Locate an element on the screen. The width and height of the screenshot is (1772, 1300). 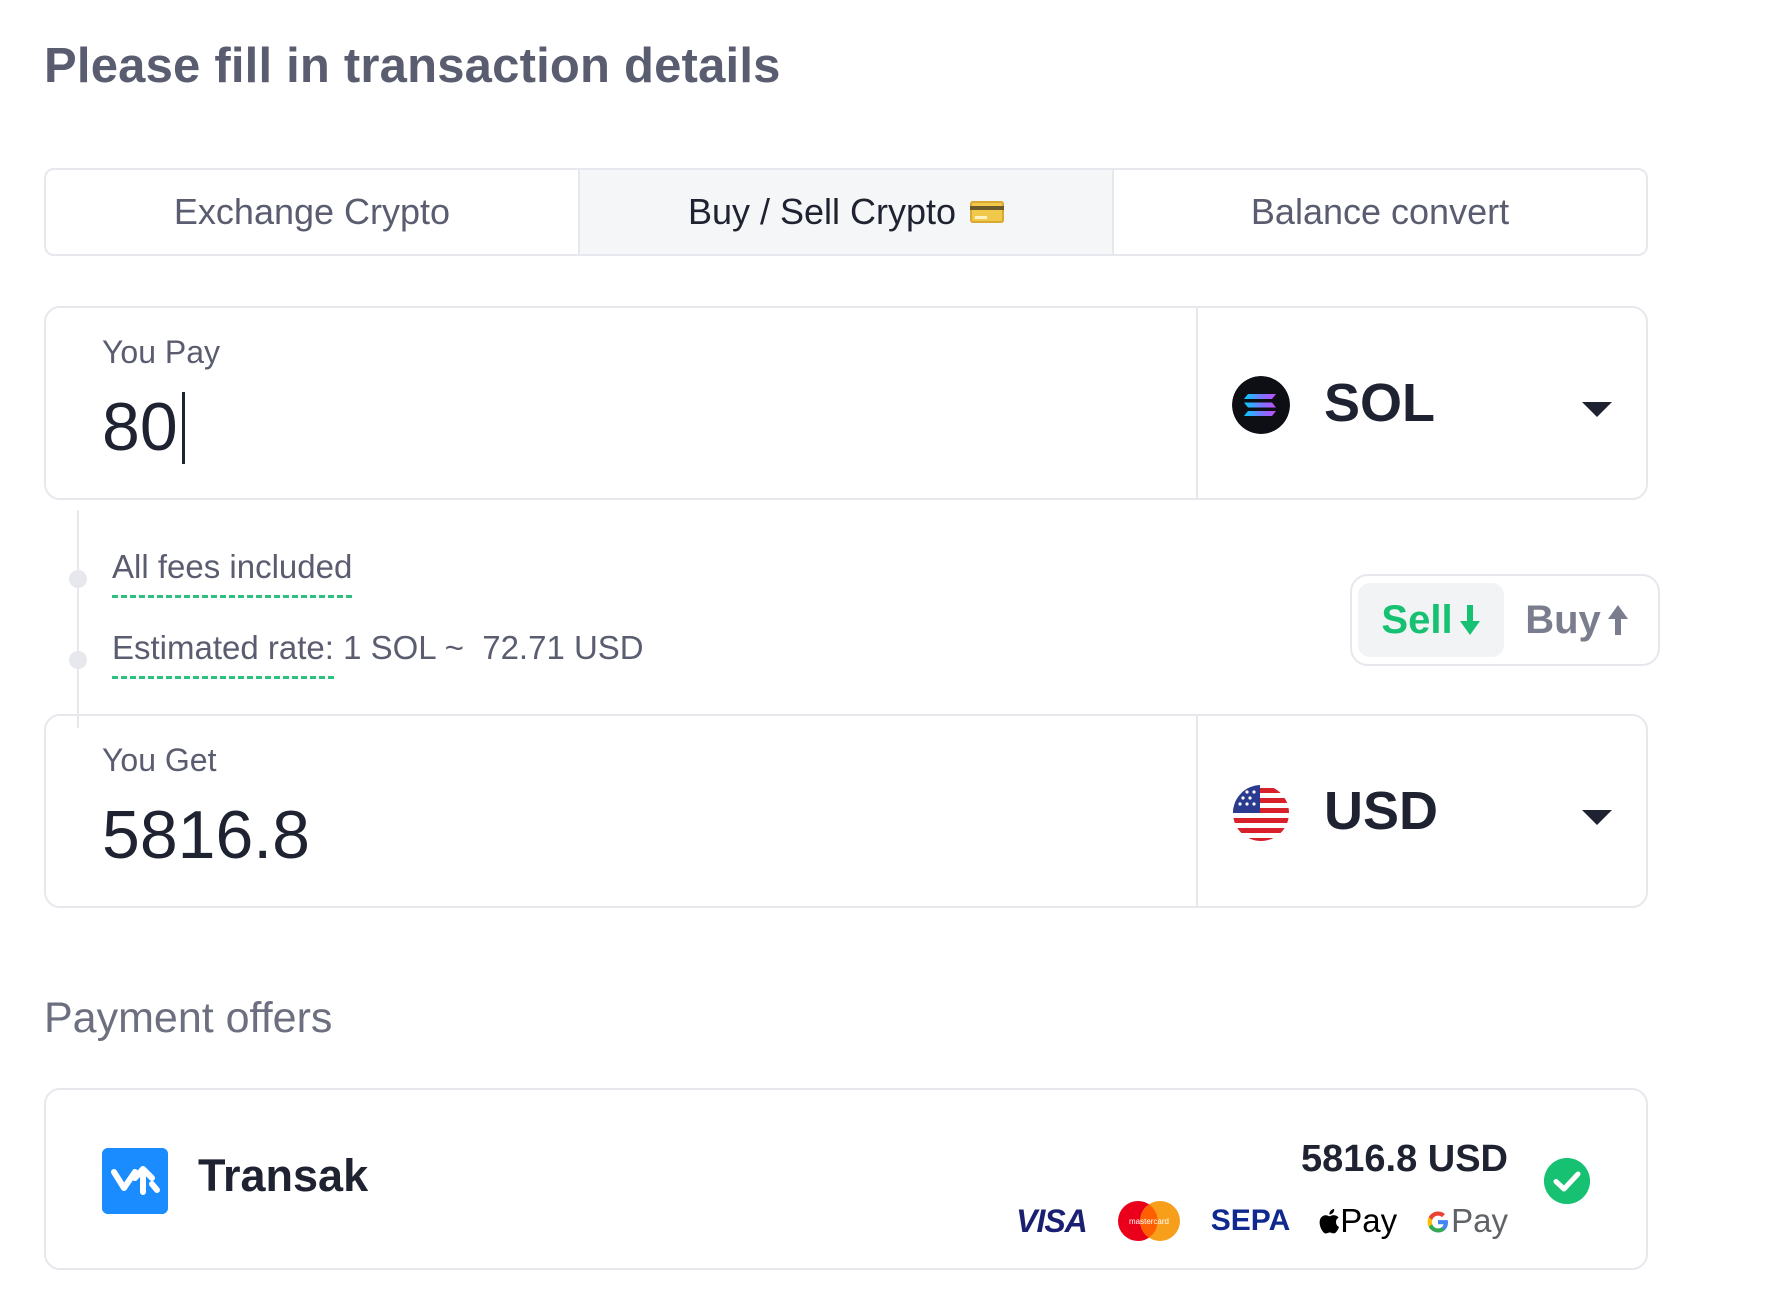
pay-amount-field: You Pay 80 is located at coordinates (621, 403).